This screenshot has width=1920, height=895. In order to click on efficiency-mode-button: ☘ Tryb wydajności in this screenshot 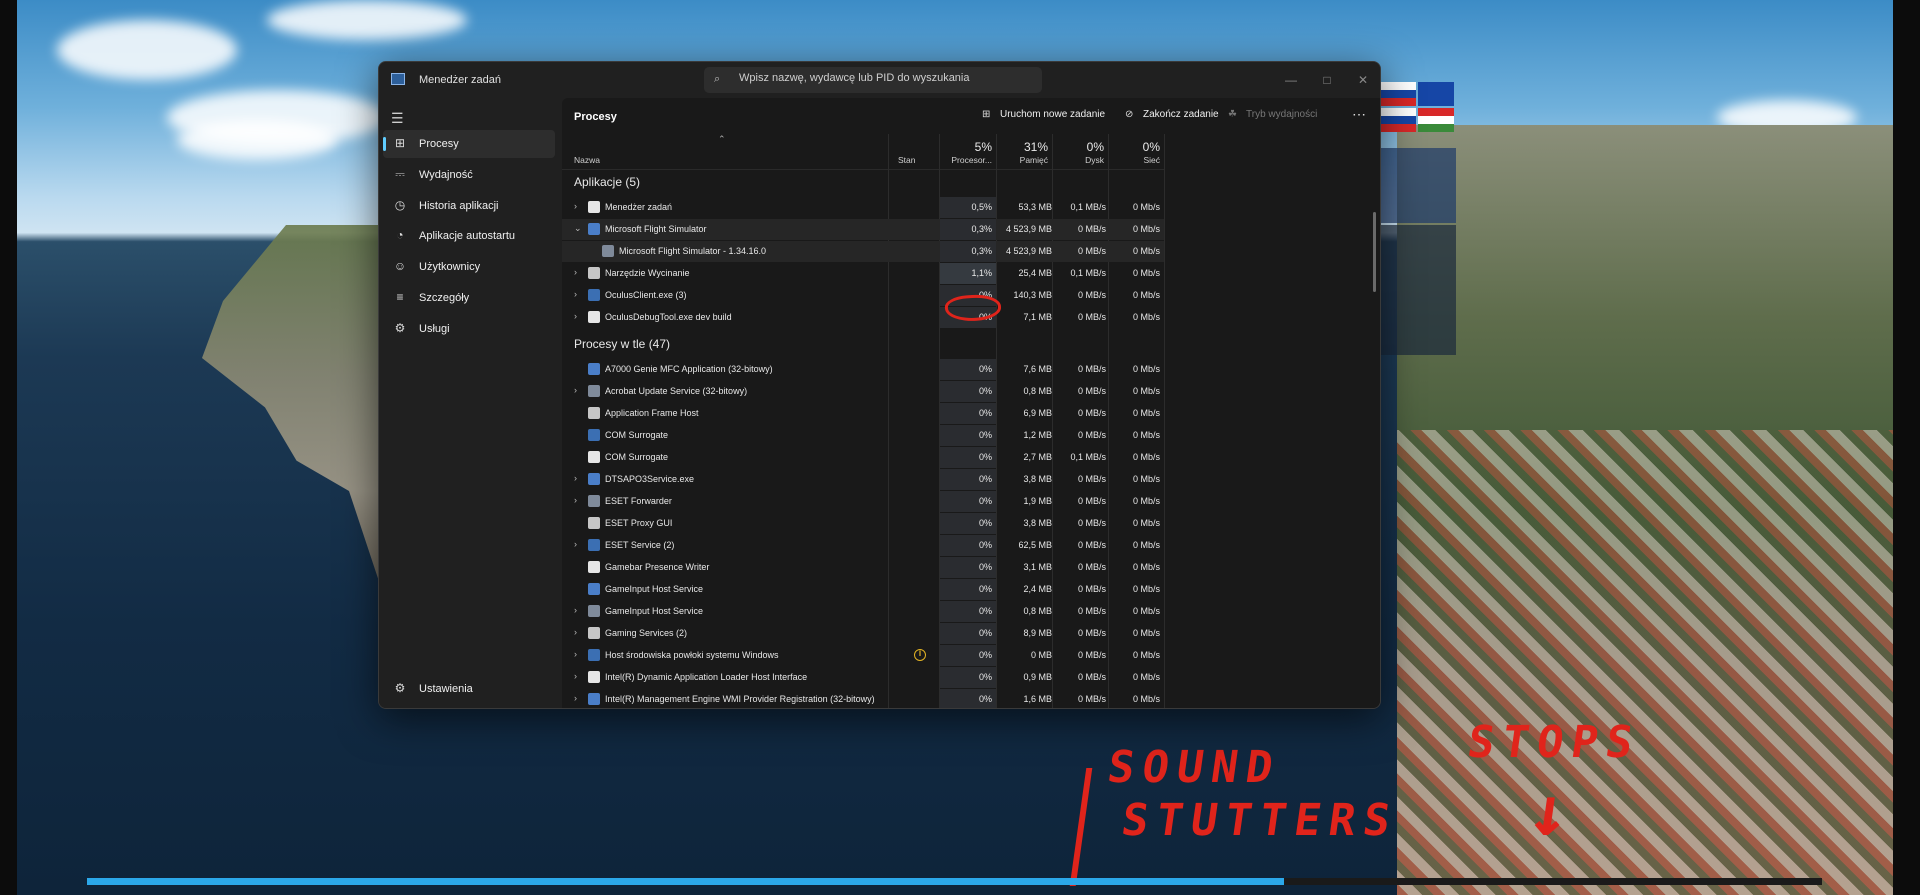, I will do `click(1272, 114)`.